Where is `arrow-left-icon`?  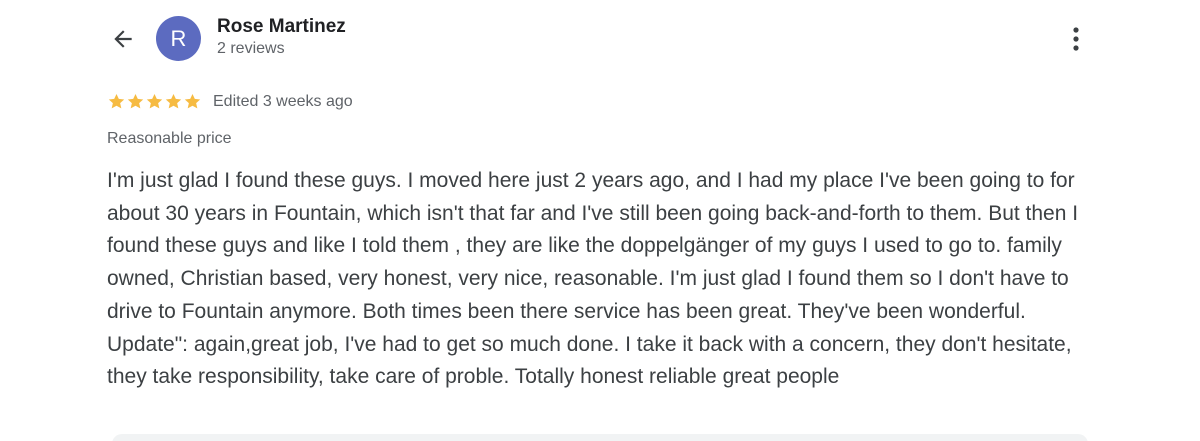 arrow-left-icon is located at coordinates (123, 39).